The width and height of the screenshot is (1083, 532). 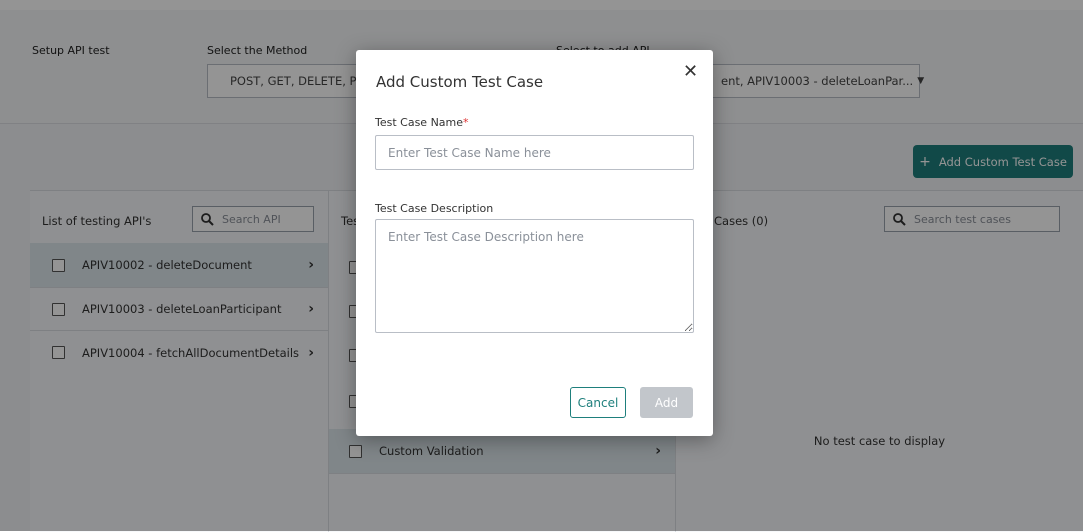 What do you see at coordinates (598, 402) in the screenshot?
I see `cancel-button: Cancel` at bounding box center [598, 402].